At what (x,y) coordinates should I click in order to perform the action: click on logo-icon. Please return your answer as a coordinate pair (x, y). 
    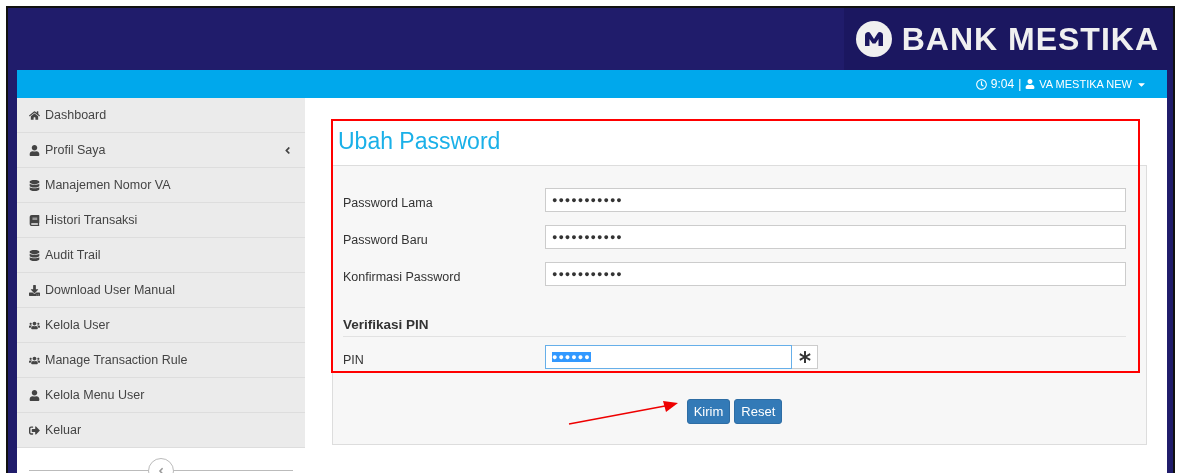
    Looking at the image, I should click on (873, 39).